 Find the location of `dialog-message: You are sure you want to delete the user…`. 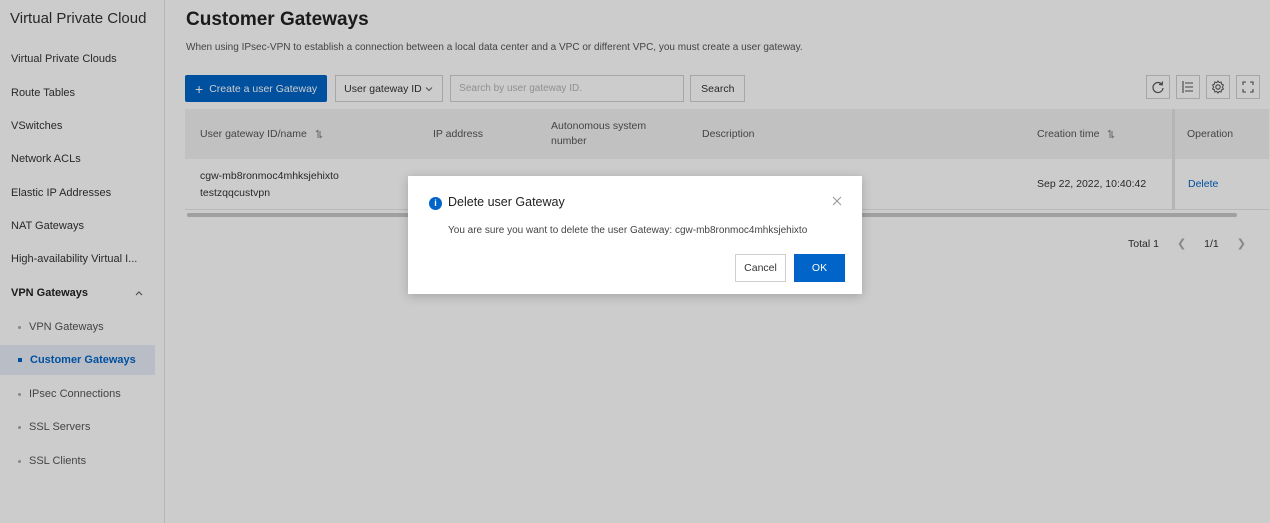

dialog-message: You are sure you want to delete the user… is located at coordinates (628, 230).